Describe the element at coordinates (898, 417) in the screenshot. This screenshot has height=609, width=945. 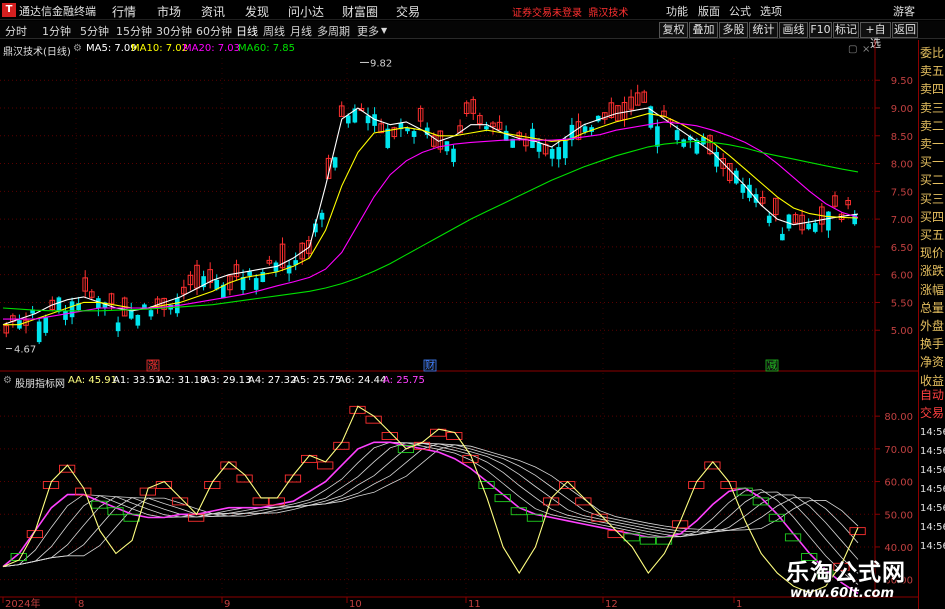
I see `indicator-tick-label: 80.00` at that location.